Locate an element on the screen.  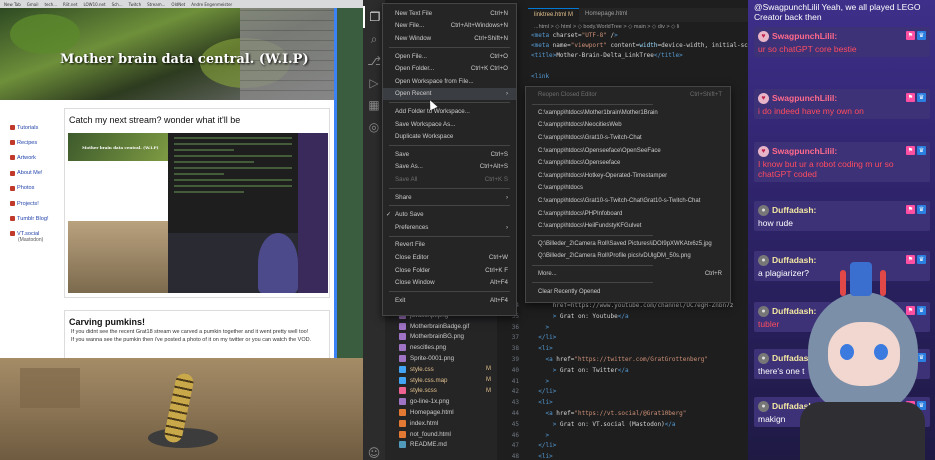
explorer-file: README.md is located at coordinates (441, 445).